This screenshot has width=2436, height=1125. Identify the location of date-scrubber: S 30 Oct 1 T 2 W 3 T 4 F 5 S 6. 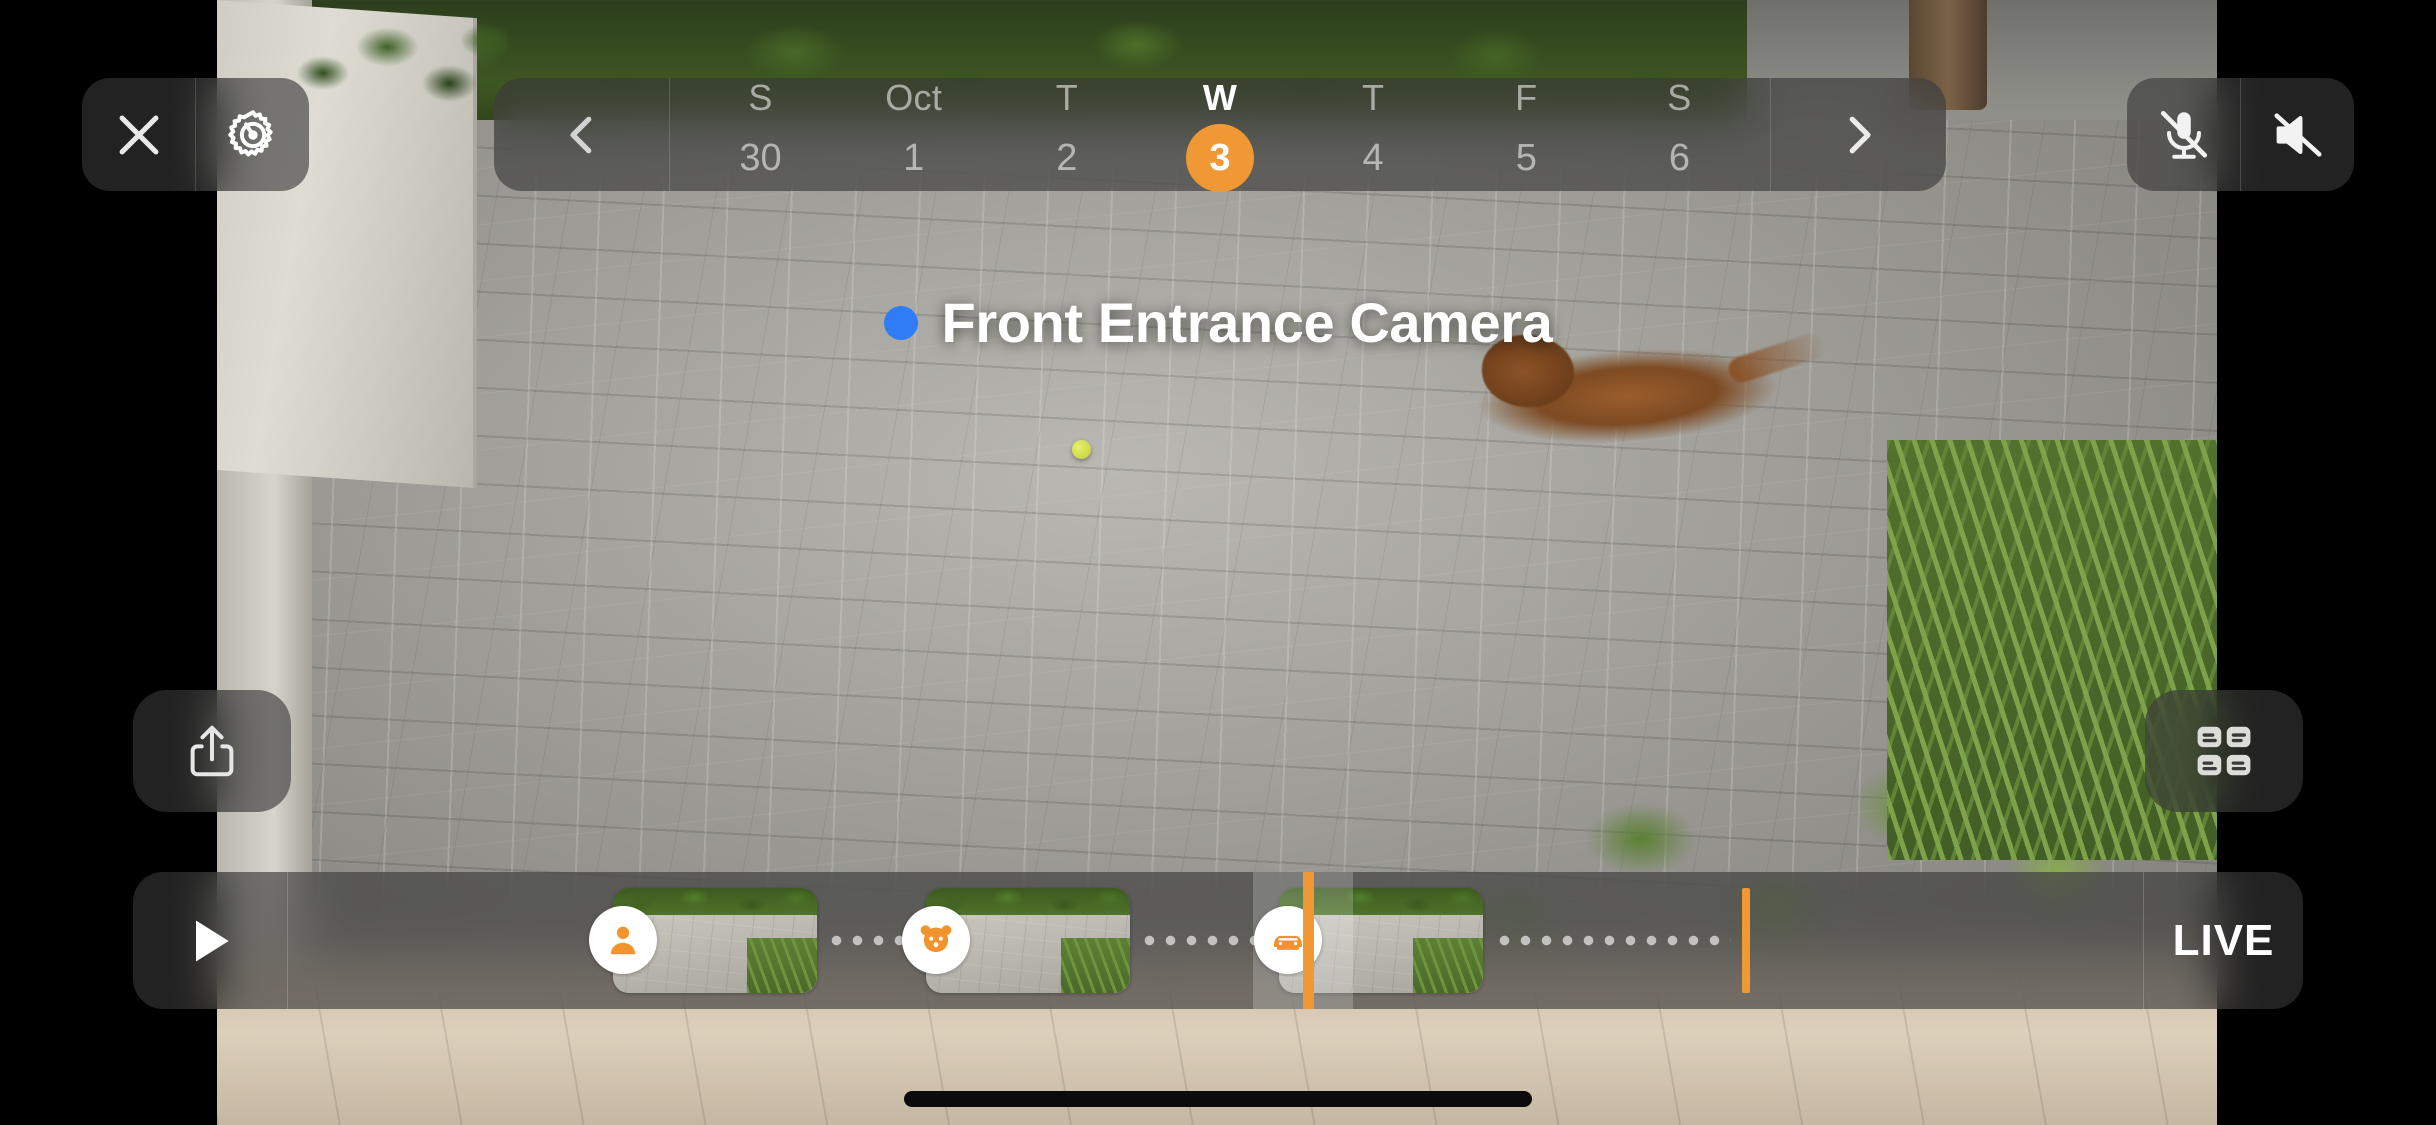
(1220, 134).